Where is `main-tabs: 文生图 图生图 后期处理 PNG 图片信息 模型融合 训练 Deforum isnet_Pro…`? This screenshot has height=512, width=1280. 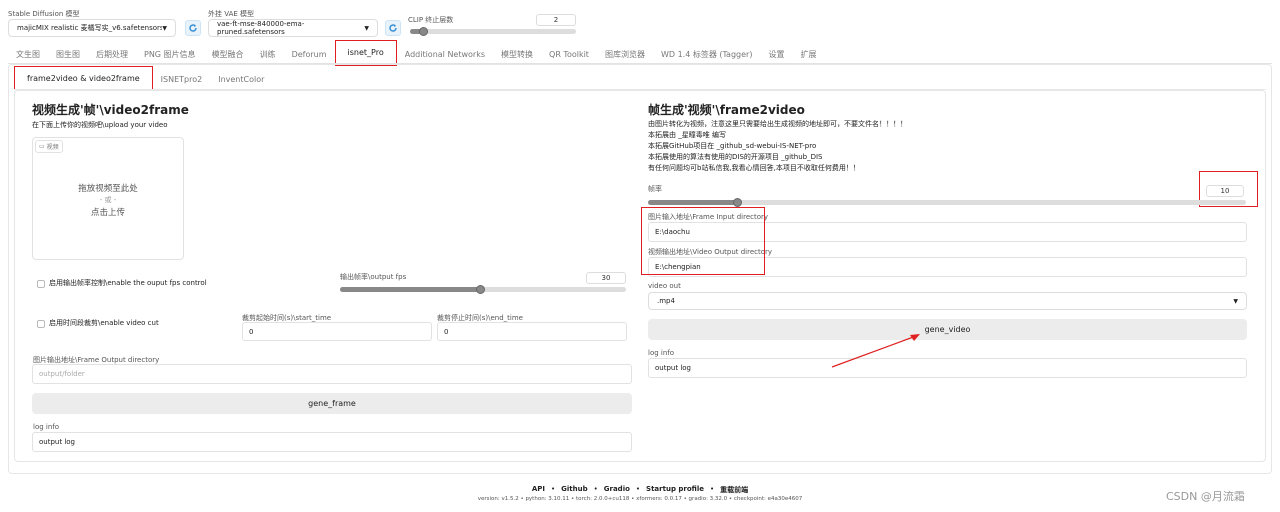 main-tabs: 文生图 图生图 后期处理 PNG 图片信息 模型融合 训练 Deforum isnet_Pro… is located at coordinates (416, 52).